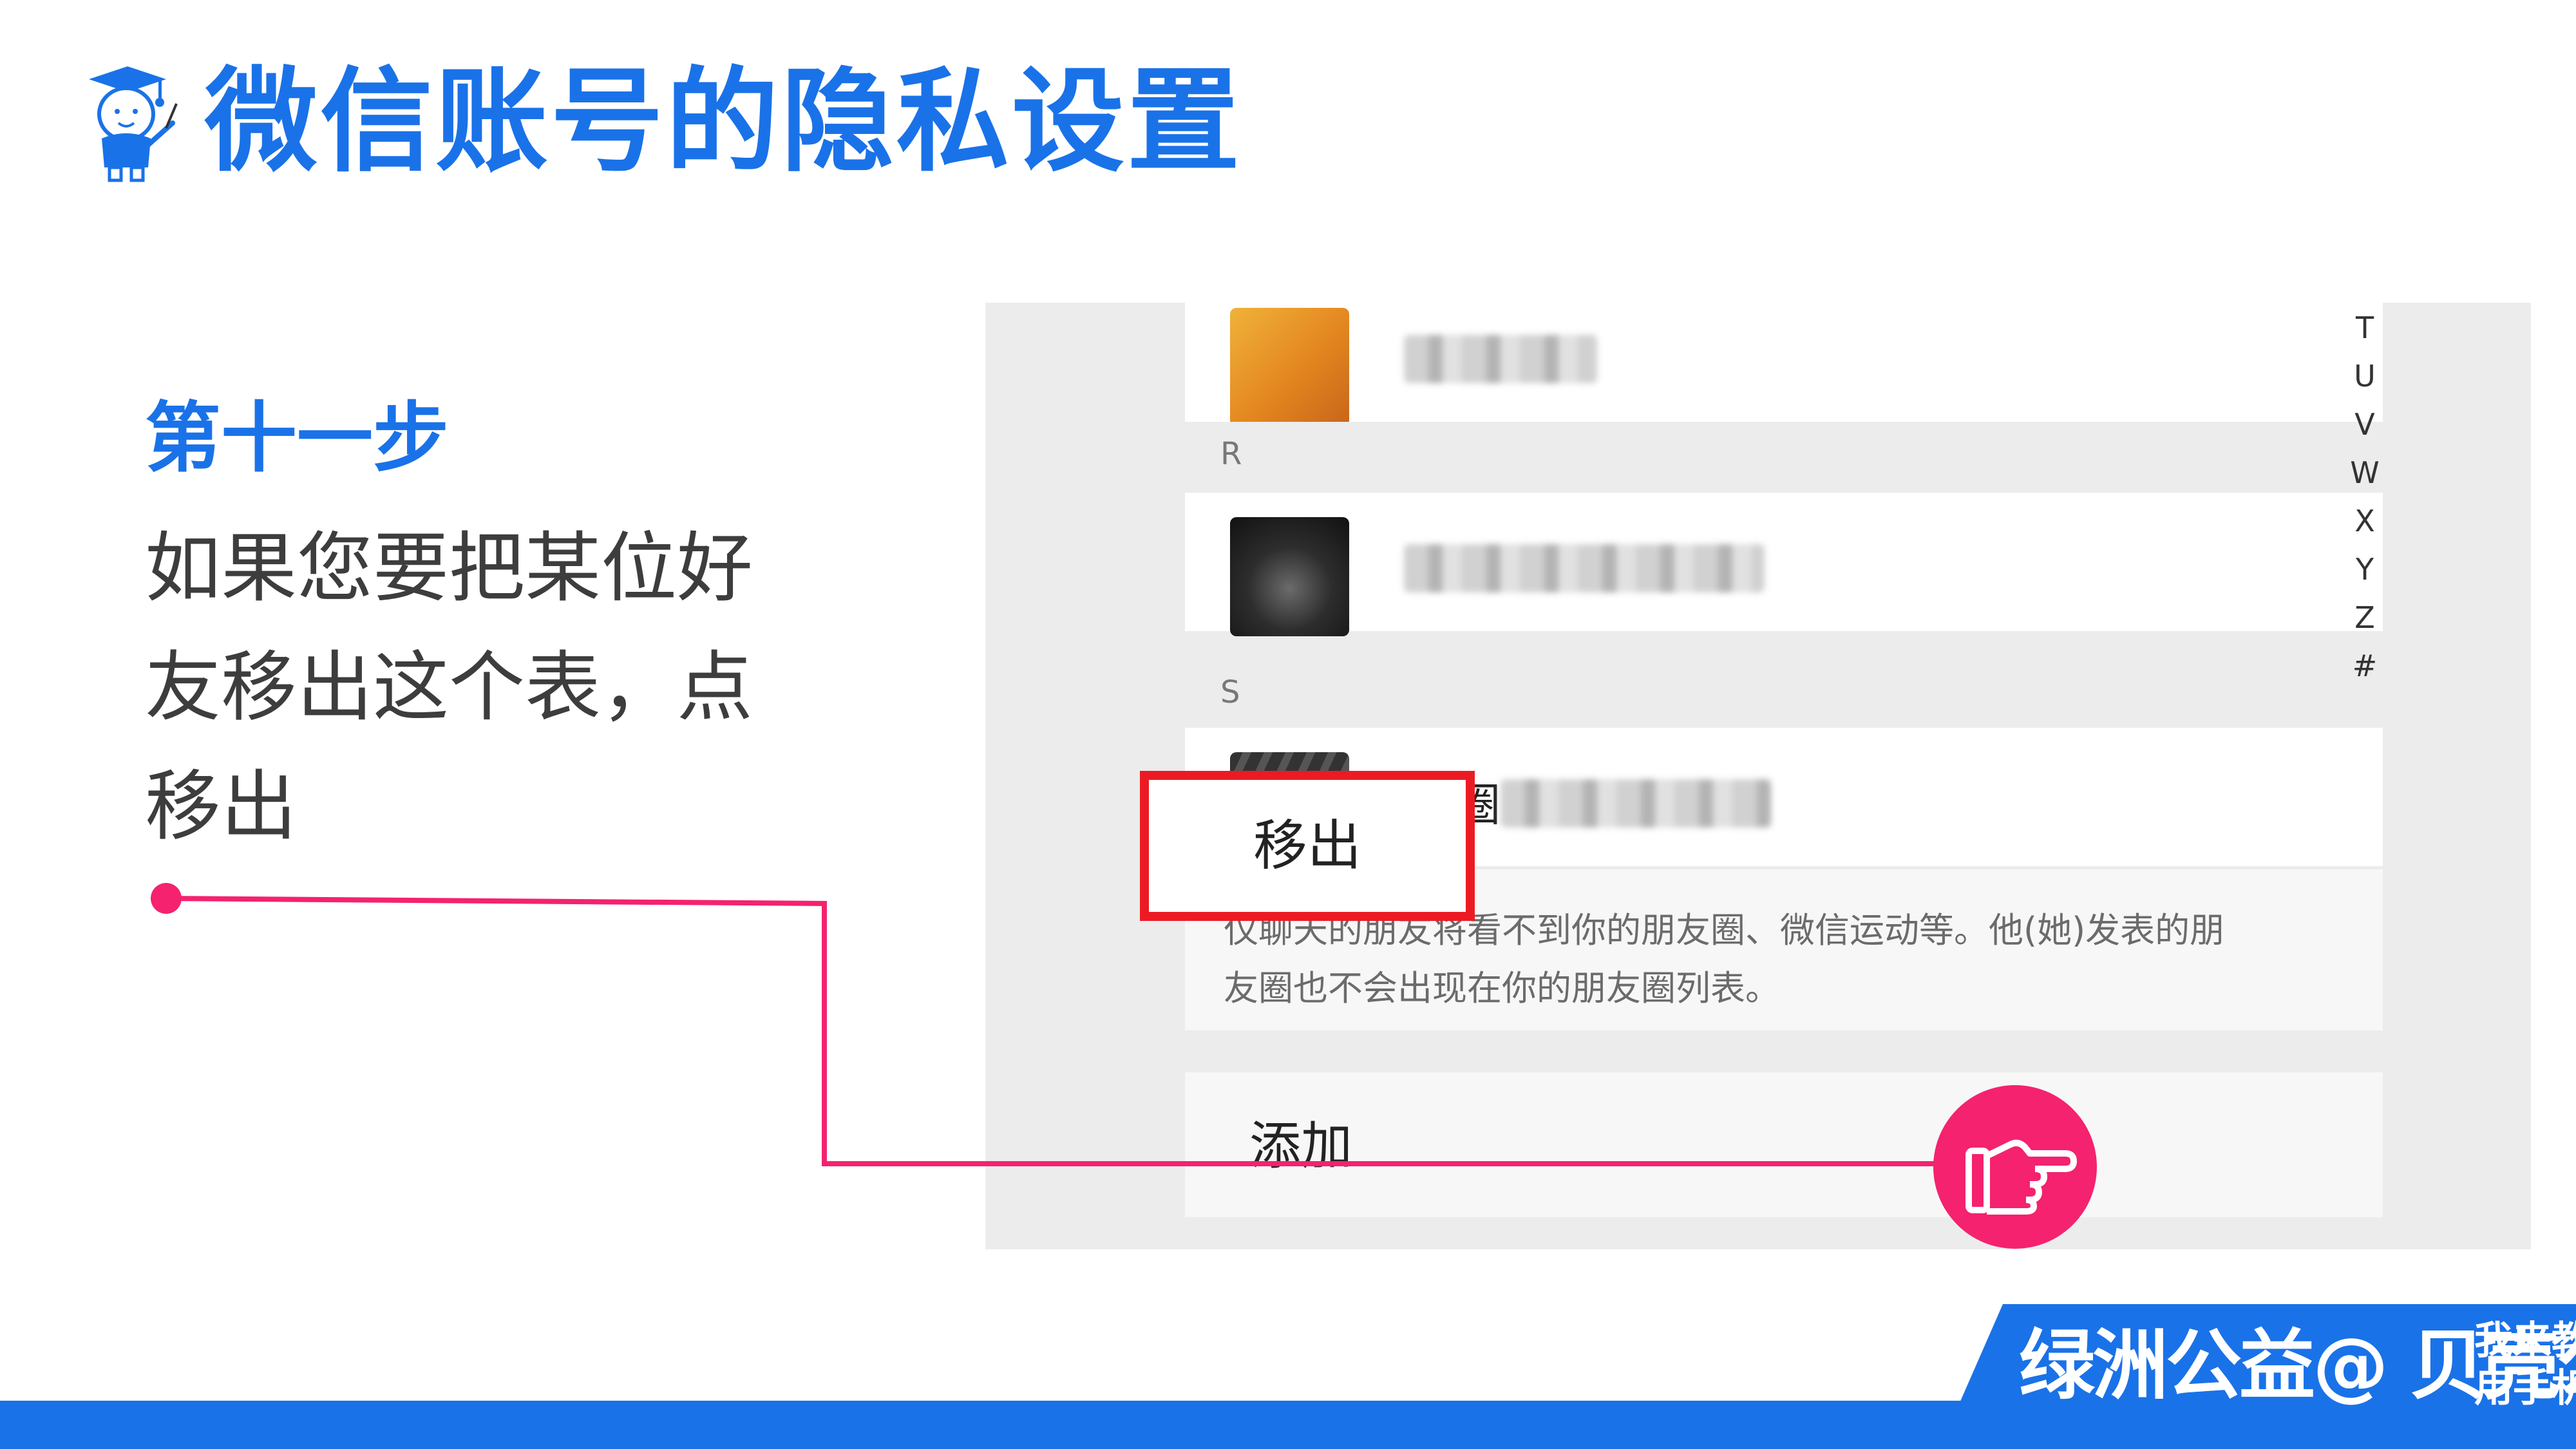 This screenshot has width=2576, height=1449. What do you see at coordinates (1044, 1025) in the screenshot?
I see `callout-connector-line` at bounding box center [1044, 1025].